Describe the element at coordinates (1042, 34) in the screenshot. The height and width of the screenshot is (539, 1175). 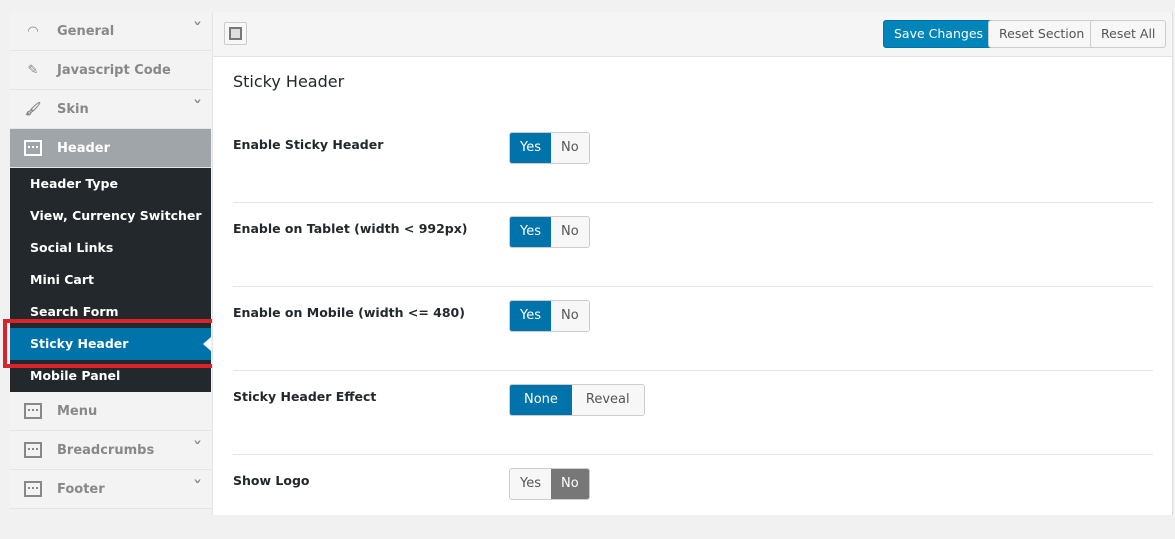
I see `reset-section-button: Reset Section` at that location.